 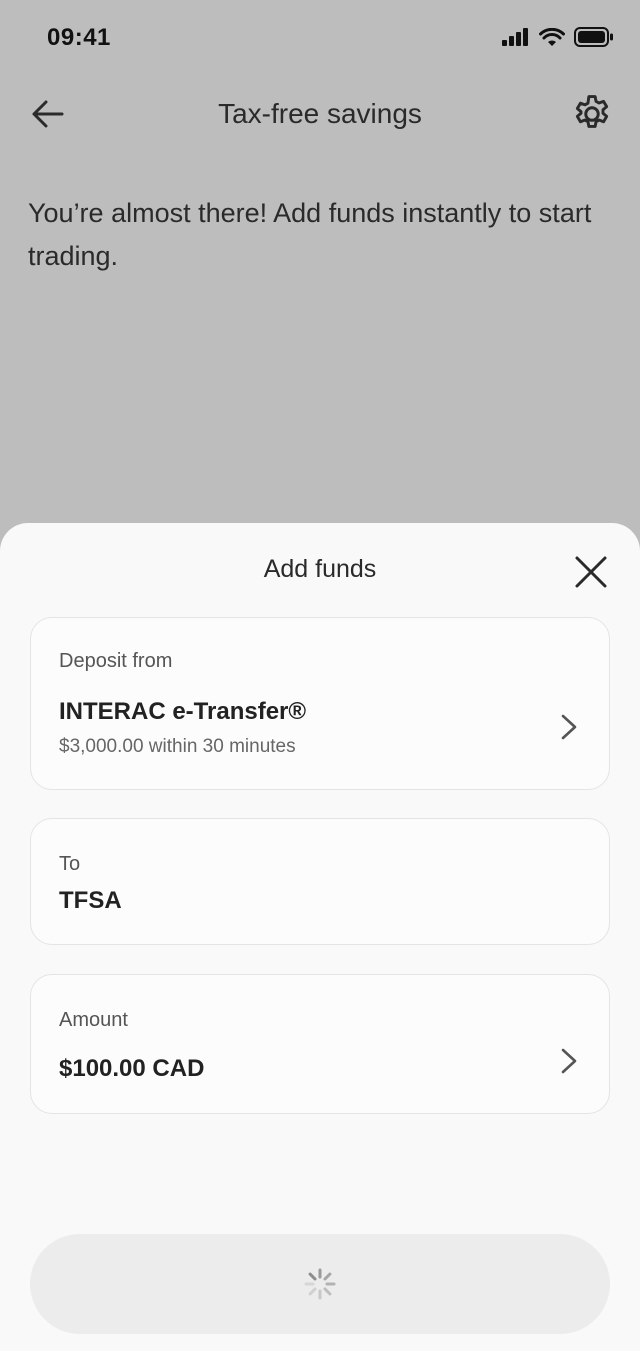 What do you see at coordinates (116, 661) in the screenshot?
I see `deposit-from-label: Deposit from` at bounding box center [116, 661].